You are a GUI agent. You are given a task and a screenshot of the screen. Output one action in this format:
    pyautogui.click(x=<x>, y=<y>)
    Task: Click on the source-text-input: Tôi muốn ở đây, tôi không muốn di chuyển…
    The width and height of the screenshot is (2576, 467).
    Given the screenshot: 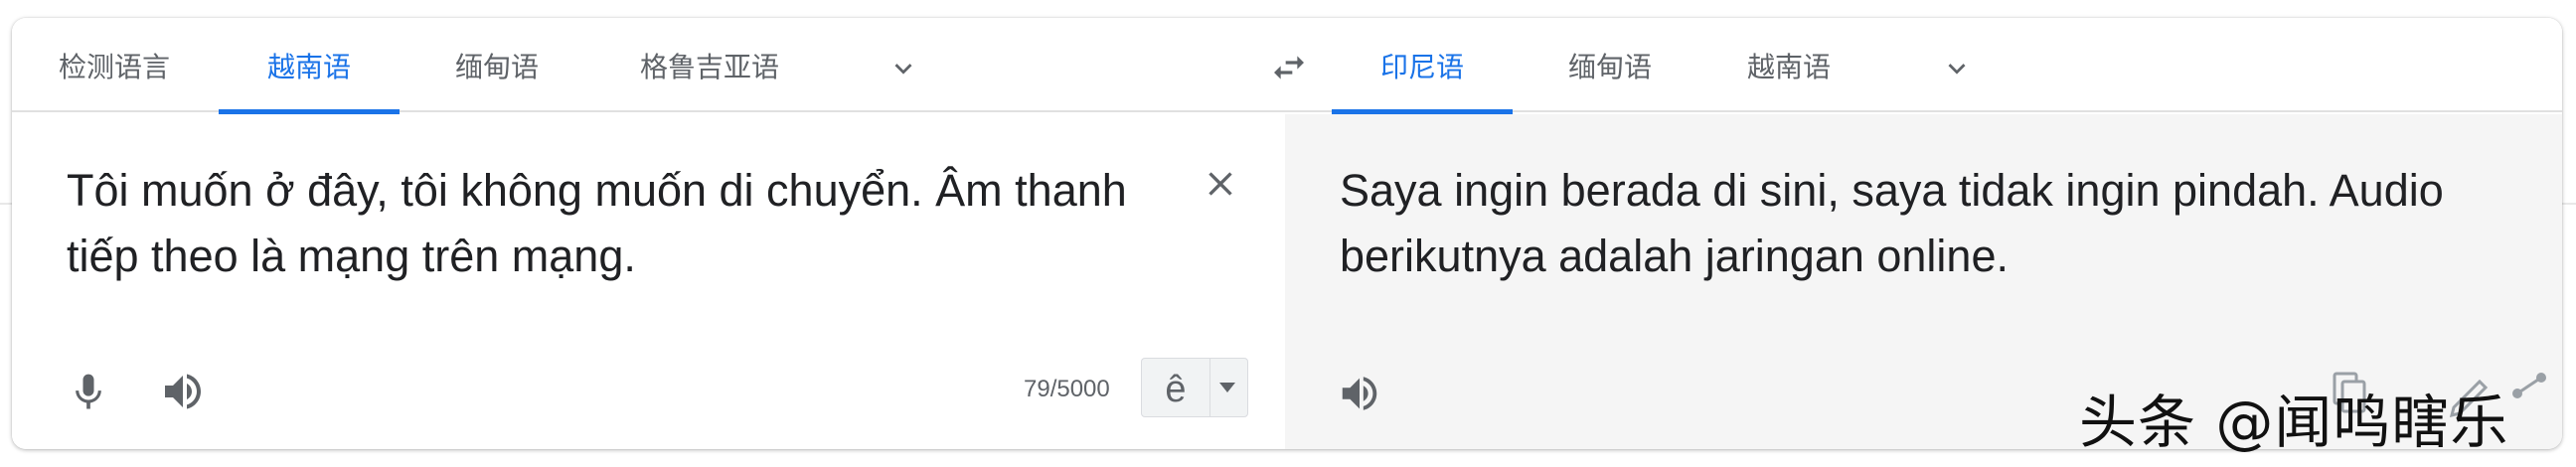 What is the action you would take?
    pyautogui.click(x=623, y=224)
    